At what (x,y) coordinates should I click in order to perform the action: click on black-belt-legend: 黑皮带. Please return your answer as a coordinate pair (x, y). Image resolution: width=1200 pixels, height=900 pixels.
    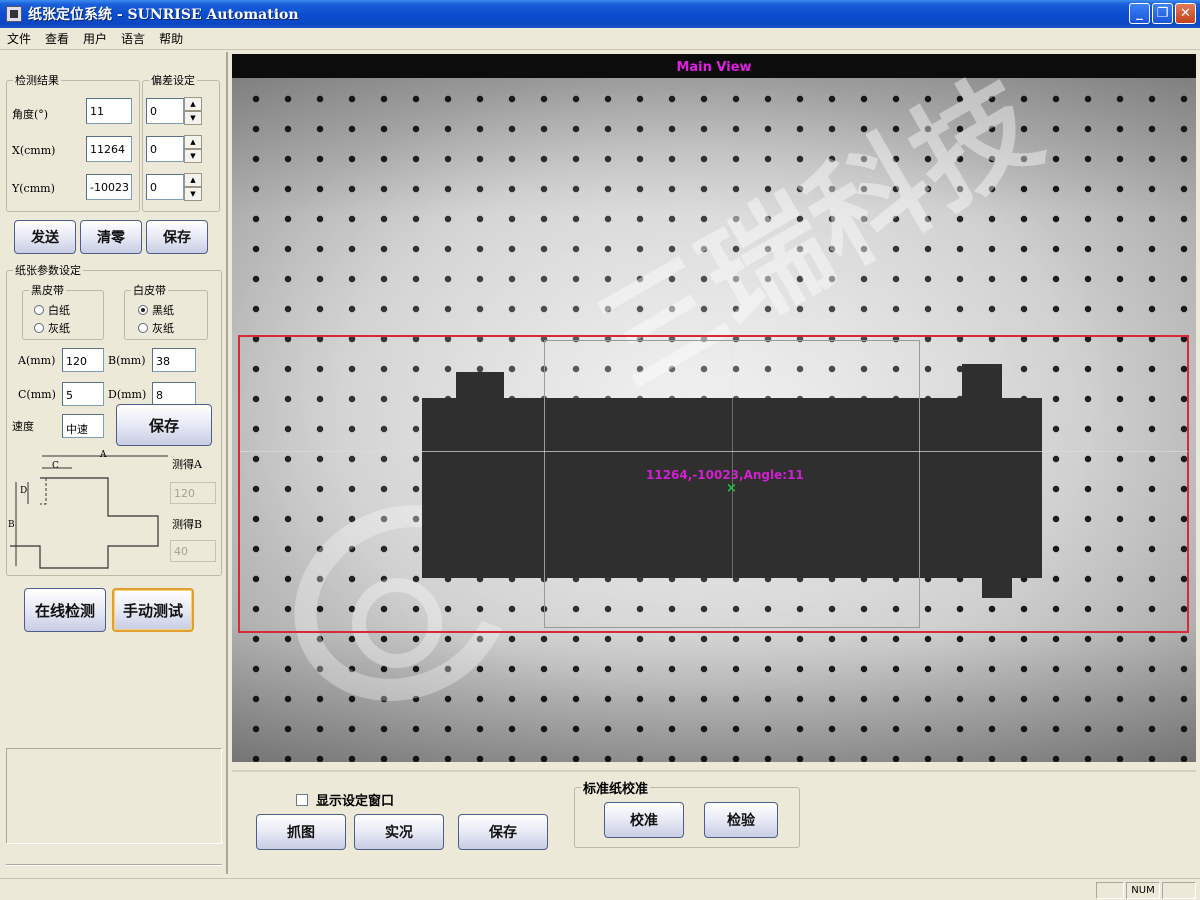
    Looking at the image, I should click on (47, 290).